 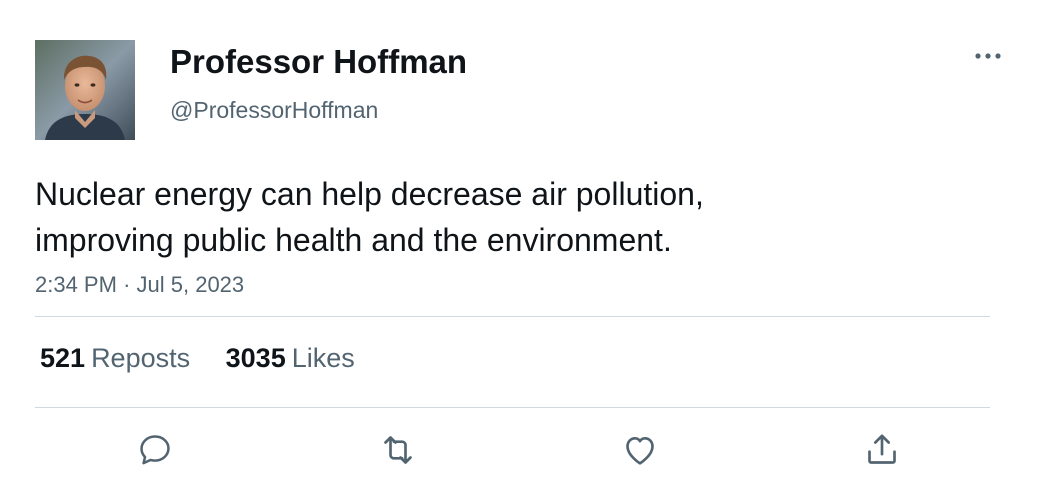 What do you see at coordinates (211, 358) in the screenshot?
I see `engagement-stats: 521 Reposts 3035 Likes` at bounding box center [211, 358].